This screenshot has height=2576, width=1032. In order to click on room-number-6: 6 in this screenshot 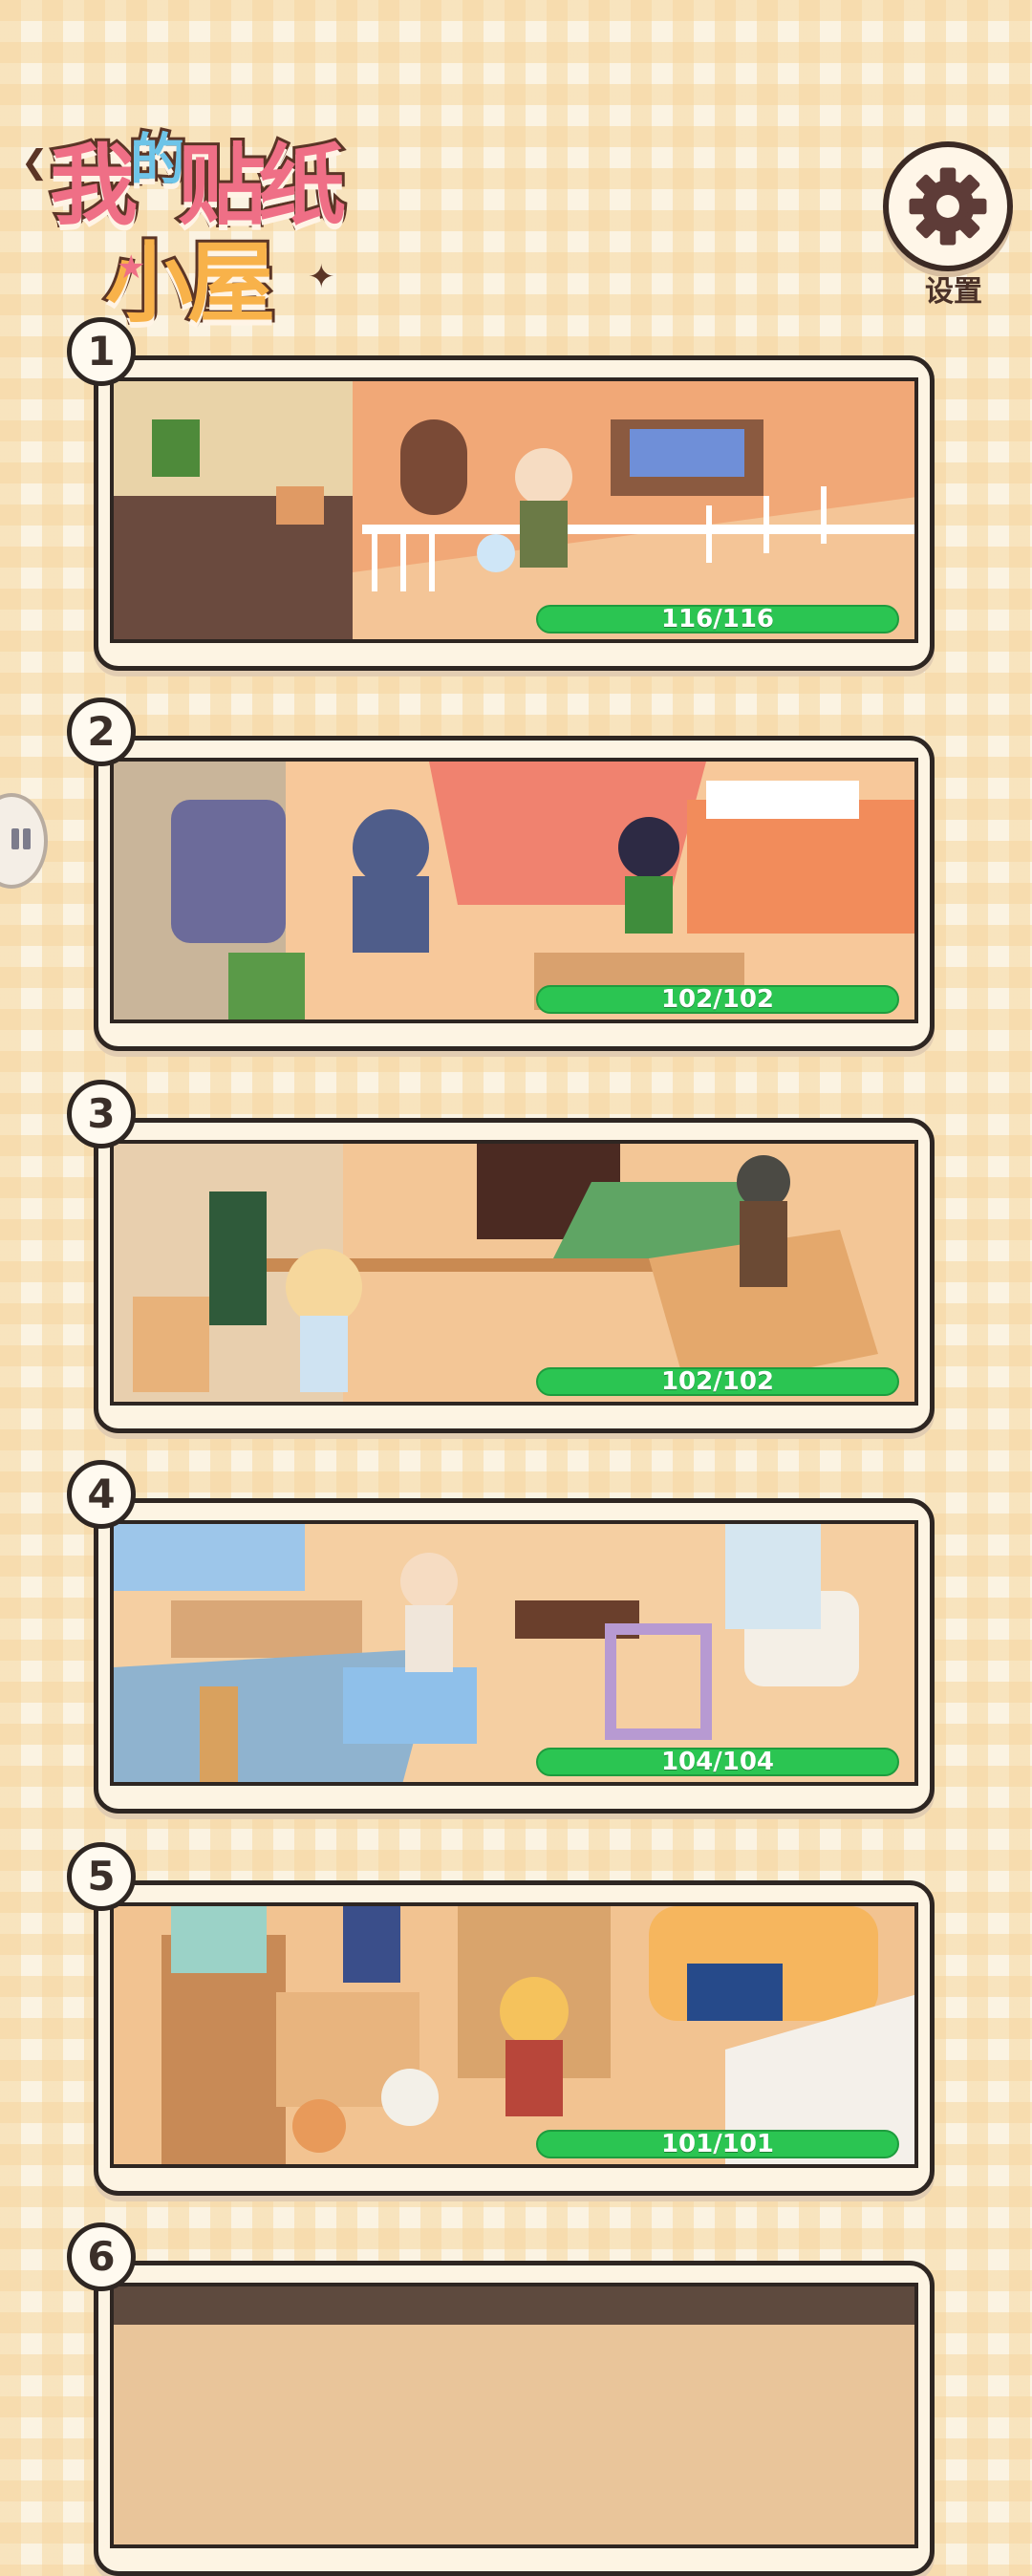, I will do `click(102, 2256)`.